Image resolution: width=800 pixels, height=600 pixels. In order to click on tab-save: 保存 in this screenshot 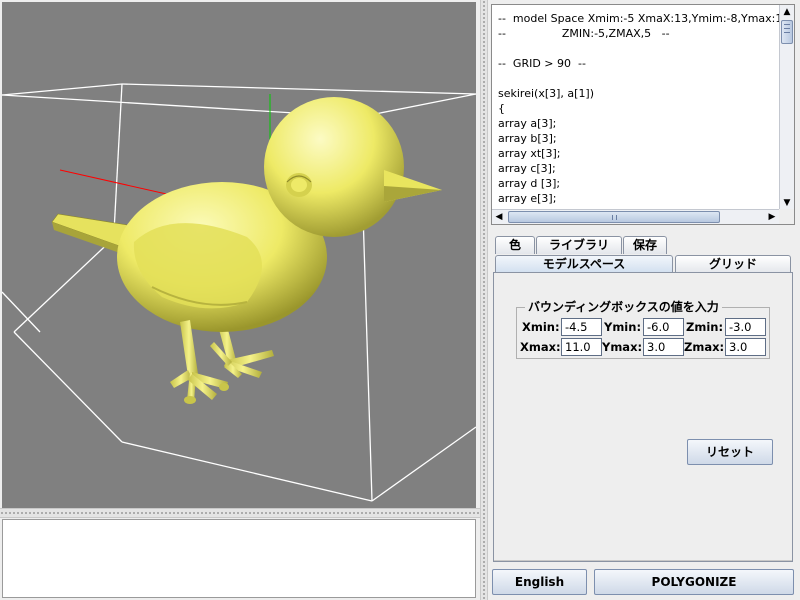, I will do `click(645, 245)`.